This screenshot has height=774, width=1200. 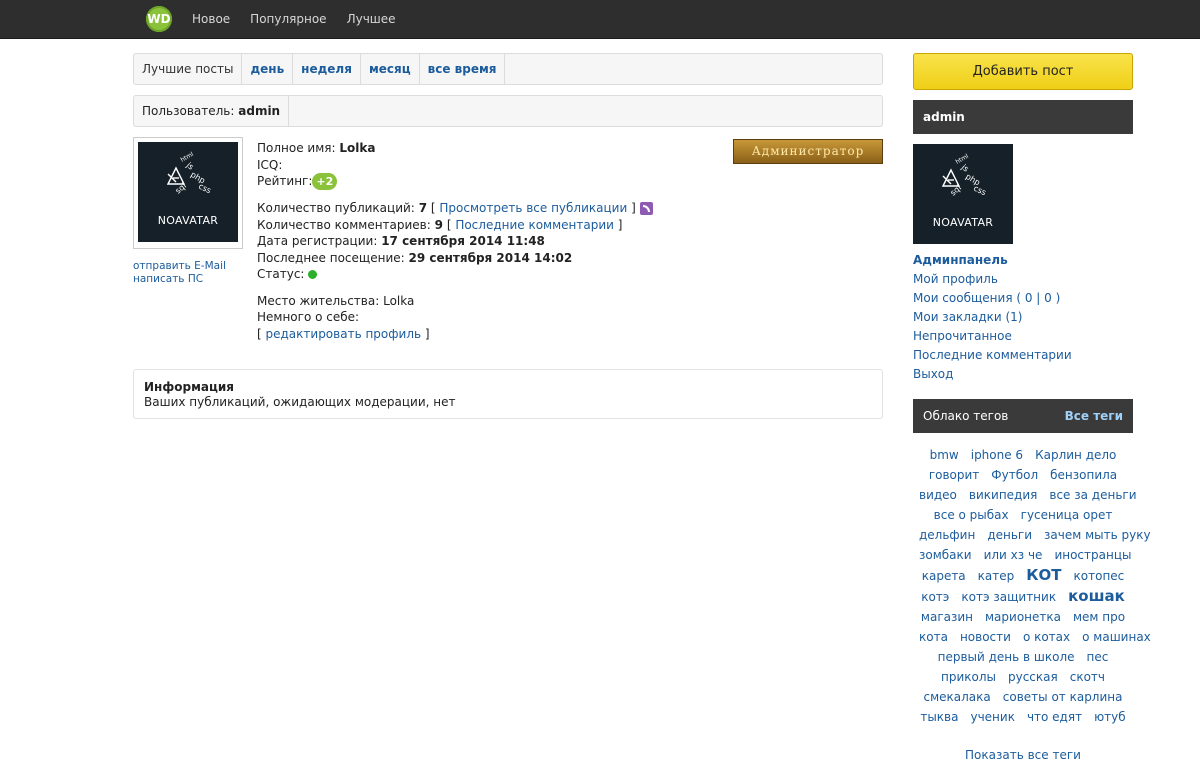 What do you see at coordinates (945, 555) in the screenshot?
I see `tag-zombies: зомбаки` at bounding box center [945, 555].